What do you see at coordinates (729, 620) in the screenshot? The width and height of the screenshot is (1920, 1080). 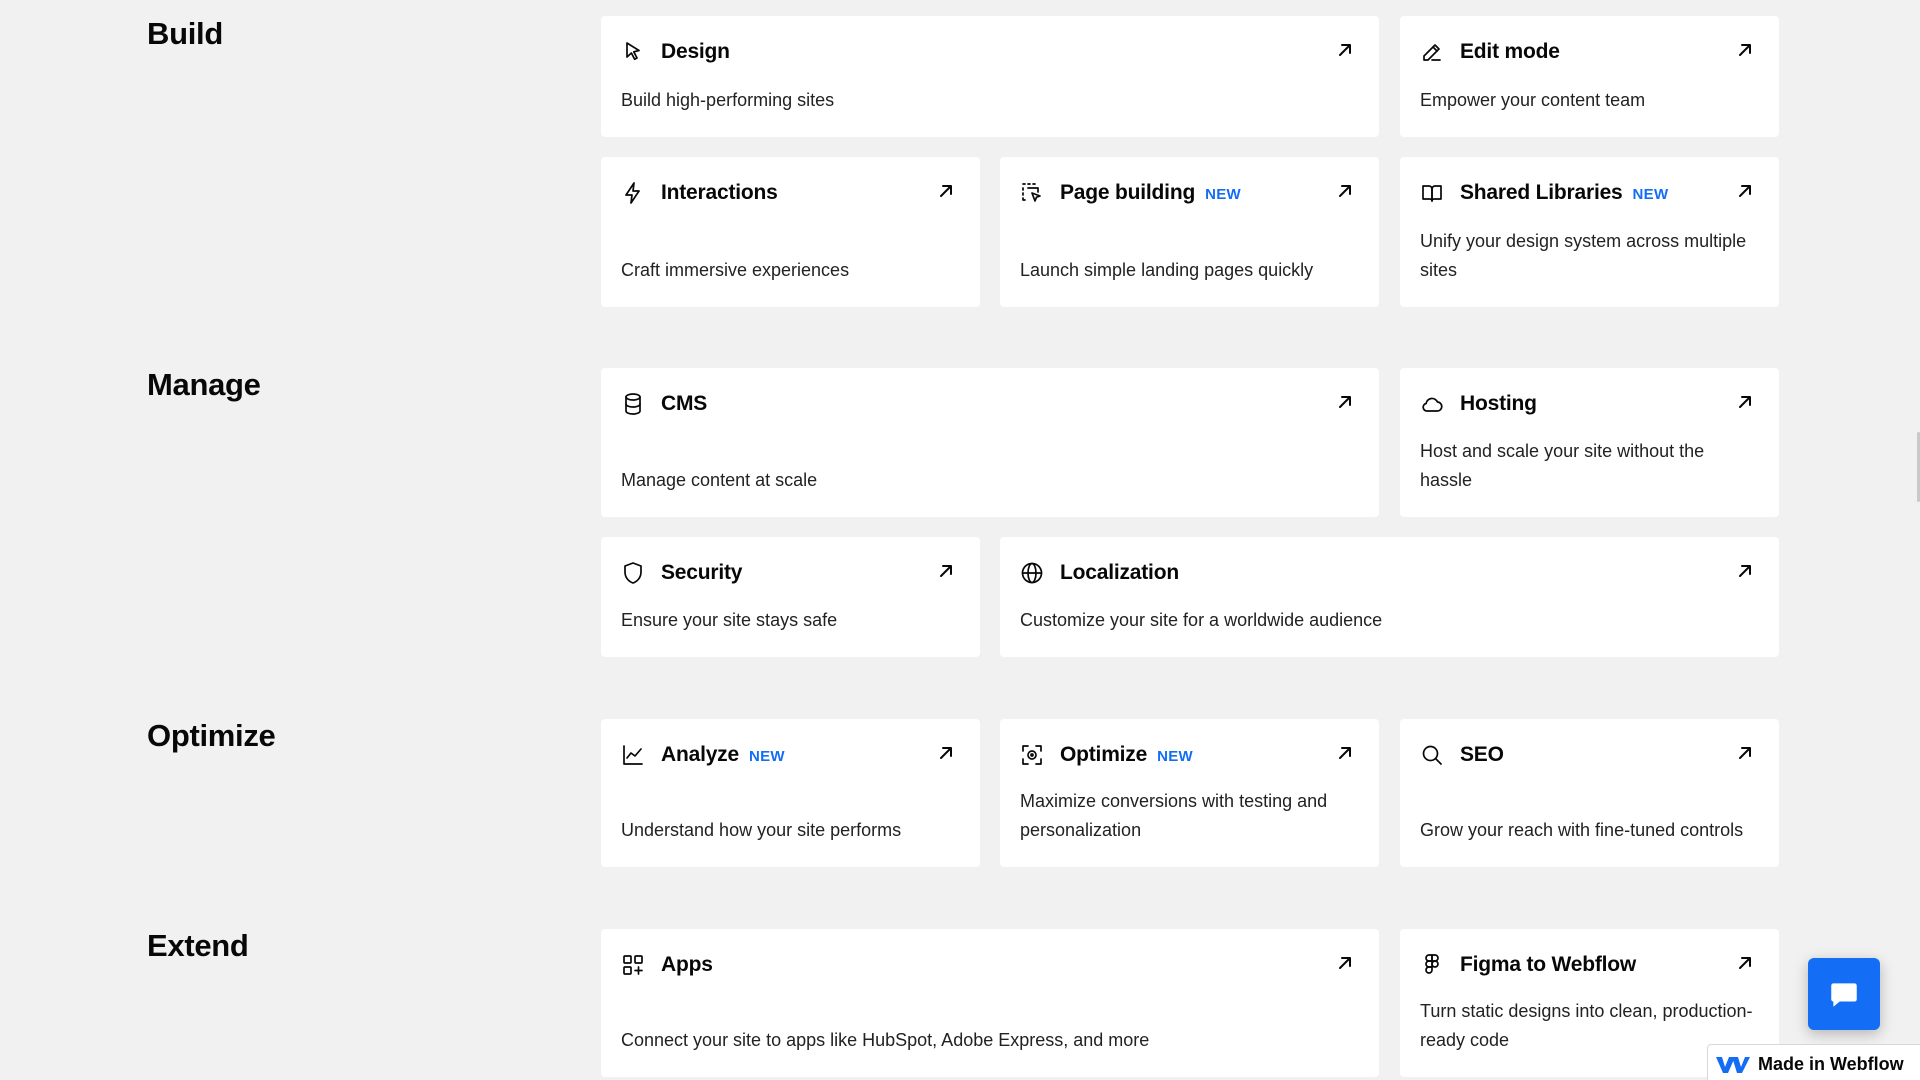 I see `card-description: Ensure your site stays safe` at bounding box center [729, 620].